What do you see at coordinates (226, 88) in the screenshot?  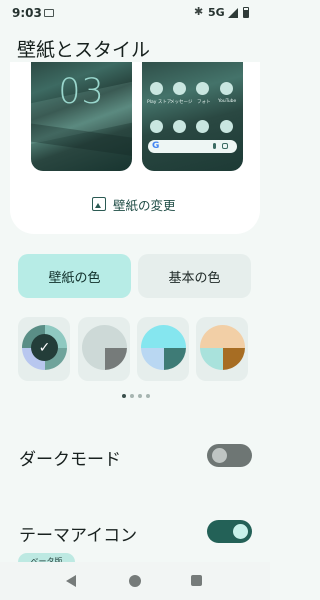 I see `youtube-icon` at bounding box center [226, 88].